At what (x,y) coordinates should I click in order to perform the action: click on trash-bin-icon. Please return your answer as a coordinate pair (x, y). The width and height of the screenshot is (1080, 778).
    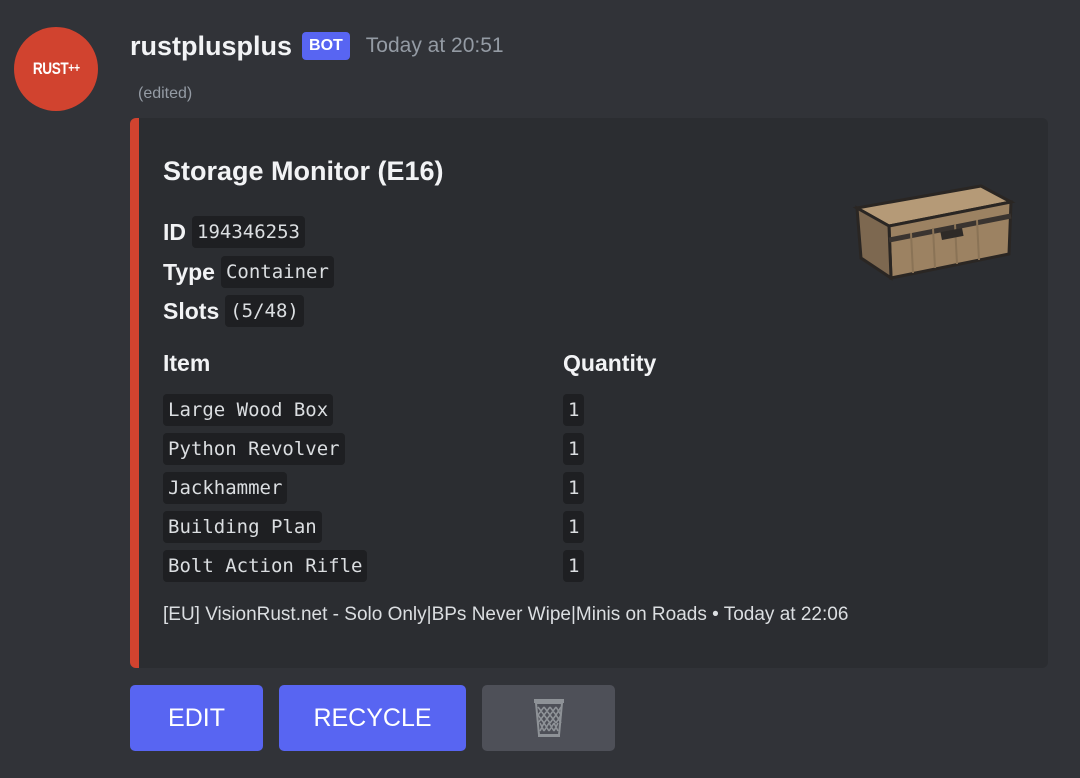
    Looking at the image, I should click on (548, 718).